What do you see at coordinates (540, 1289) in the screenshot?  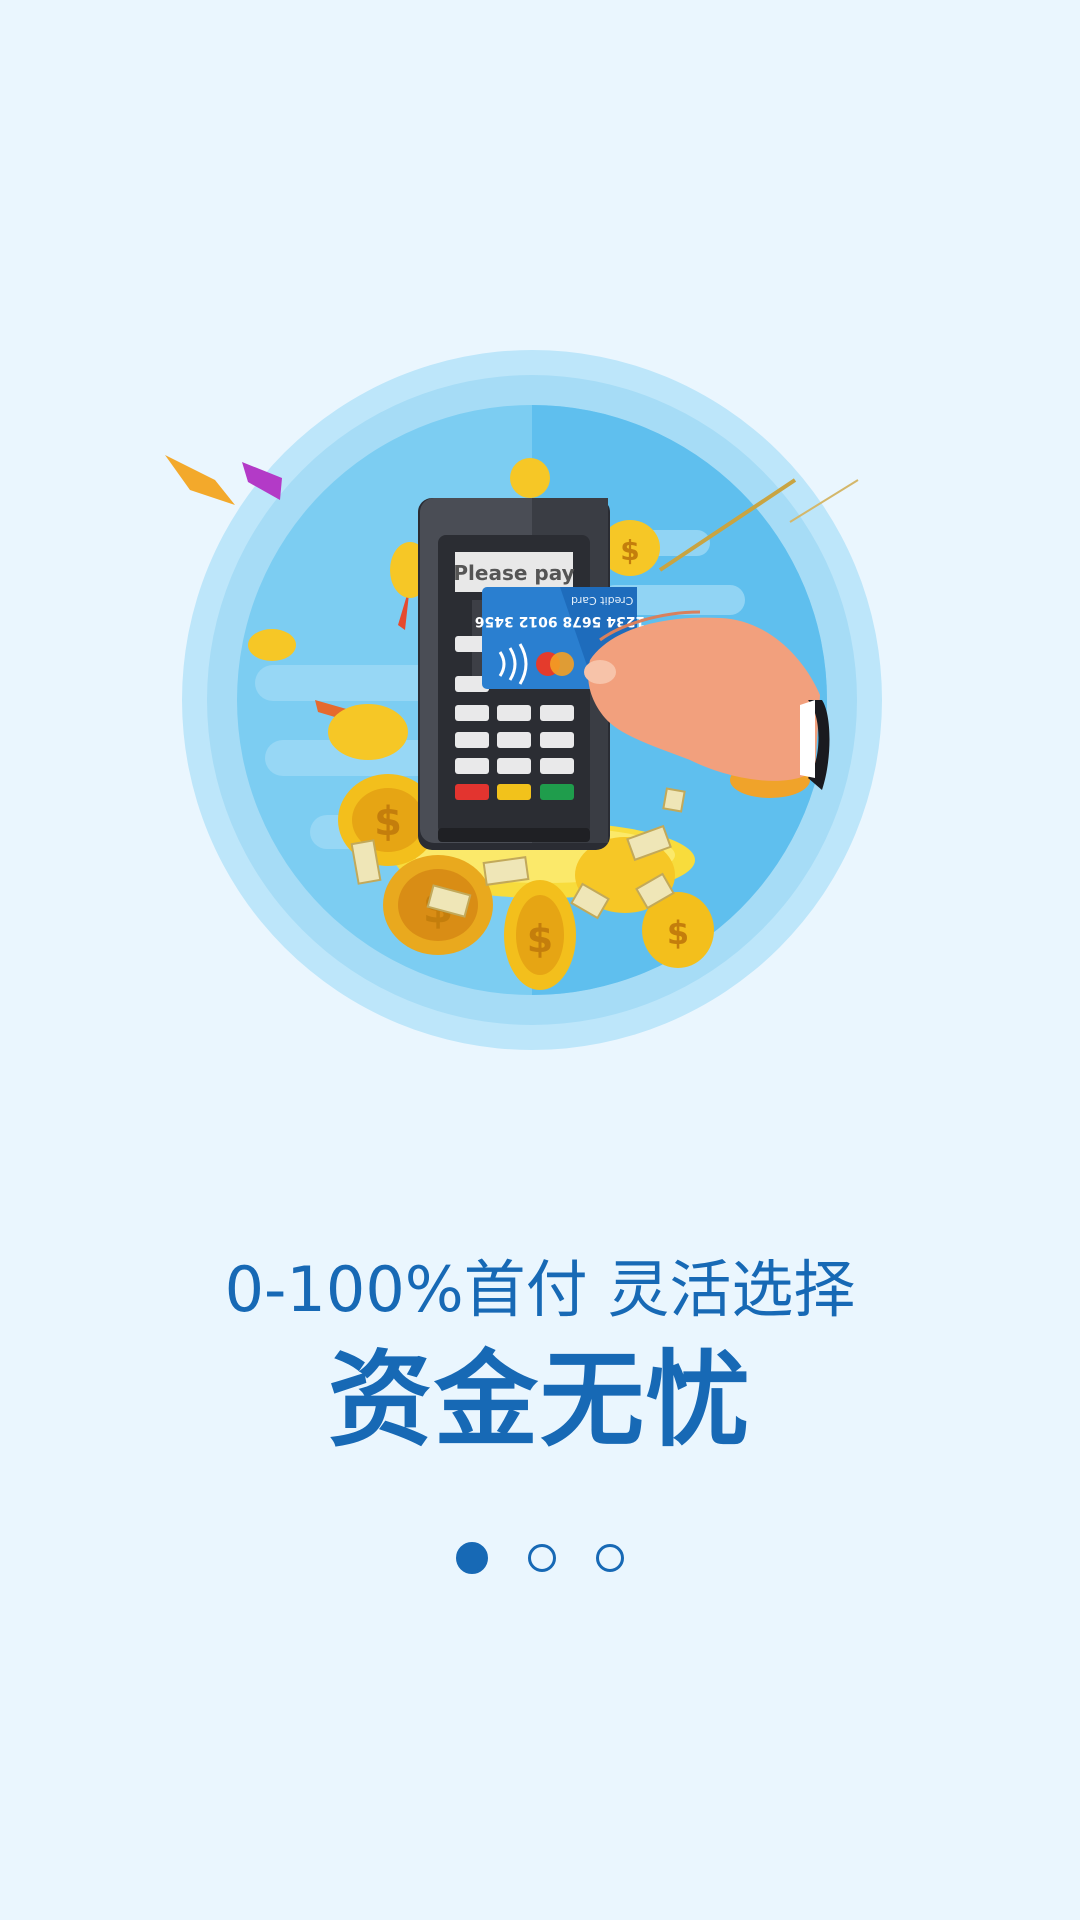 I see `onboarding-subtitle: 0-100%首付 灵活选择` at bounding box center [540, 1289].